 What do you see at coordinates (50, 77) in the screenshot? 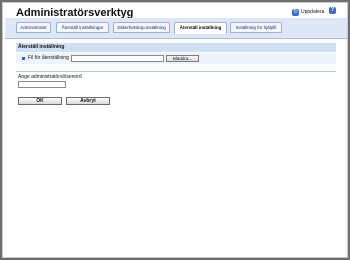
I see `admin-password-label: Ange administratörslösenord` at bounding box center [50, 77].